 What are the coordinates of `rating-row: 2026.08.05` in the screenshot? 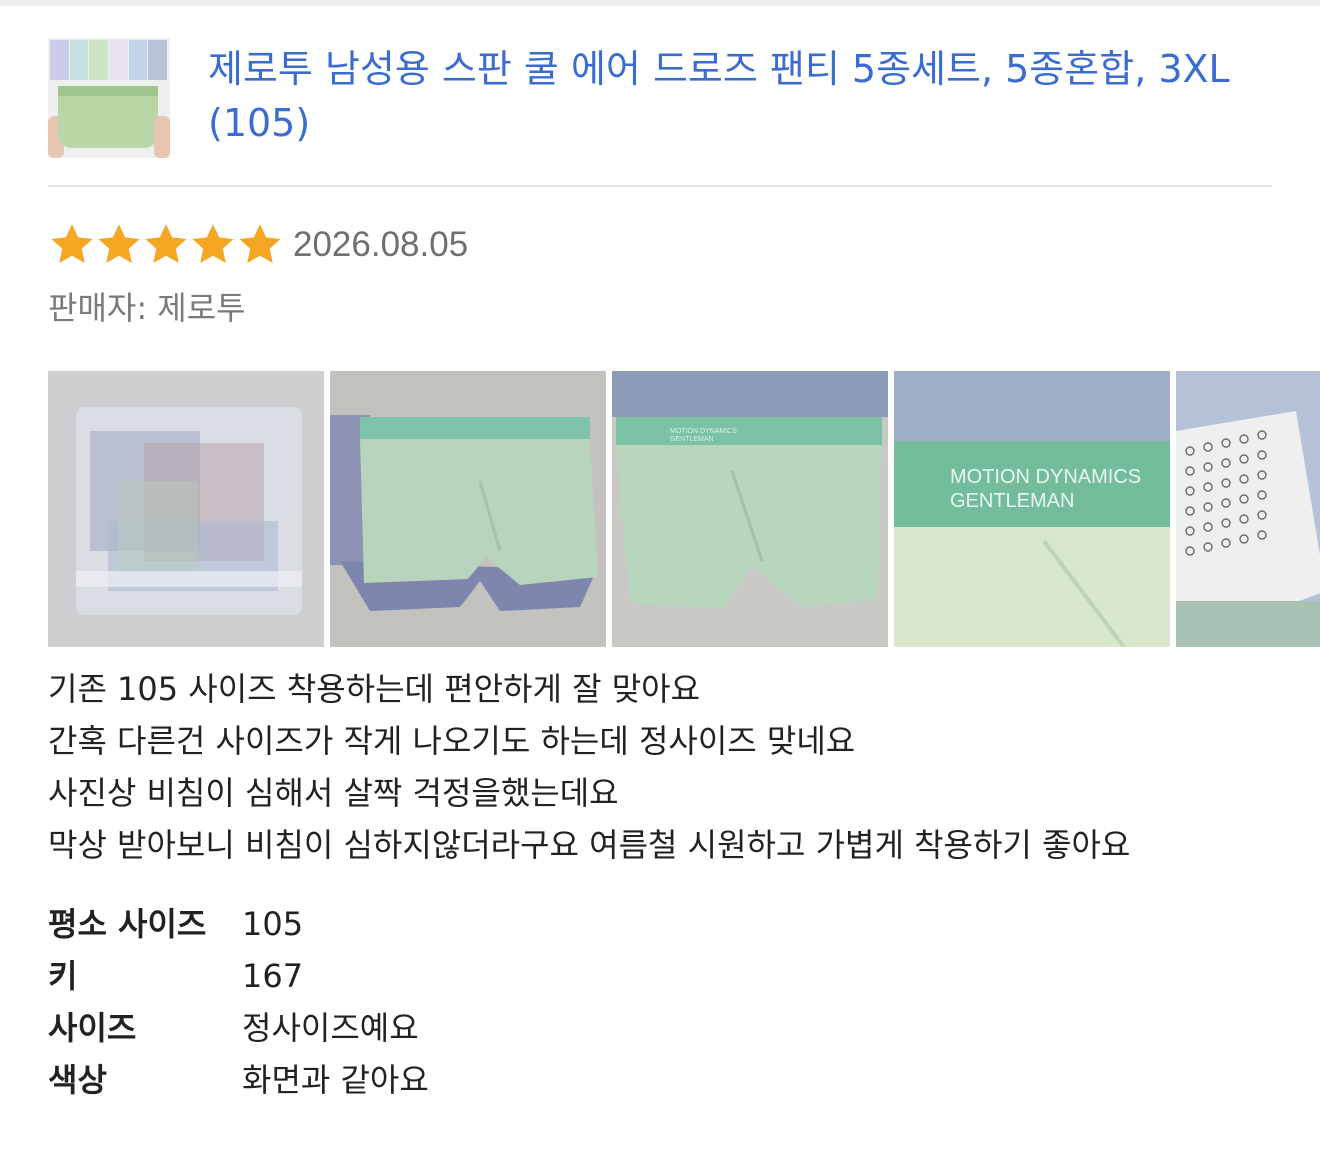 It's located at (258, 245).